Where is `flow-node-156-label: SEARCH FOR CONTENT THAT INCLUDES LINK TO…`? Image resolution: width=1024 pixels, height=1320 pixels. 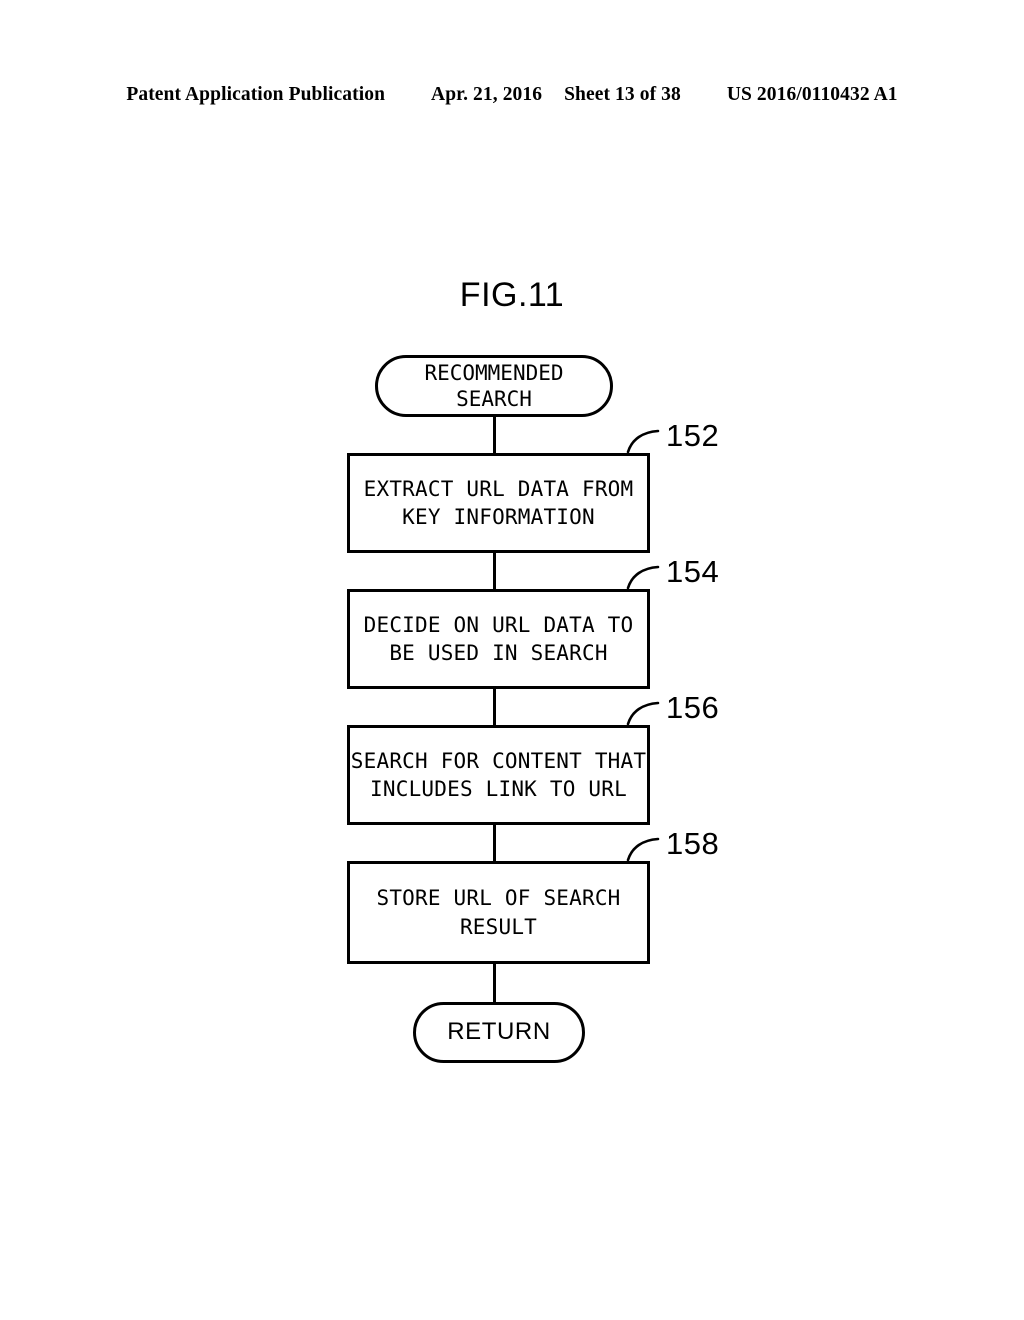 flow-node-156-label: SEARCH FOR CONTENT THAT INCLUDES LINK TO… is located at coordinates (498, 774).